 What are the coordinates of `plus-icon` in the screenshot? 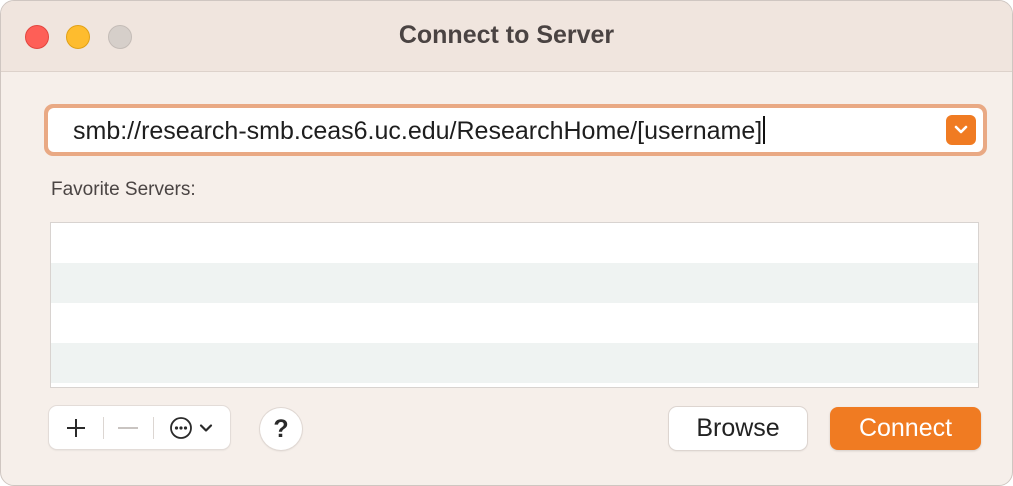 It's located at (76, 427).